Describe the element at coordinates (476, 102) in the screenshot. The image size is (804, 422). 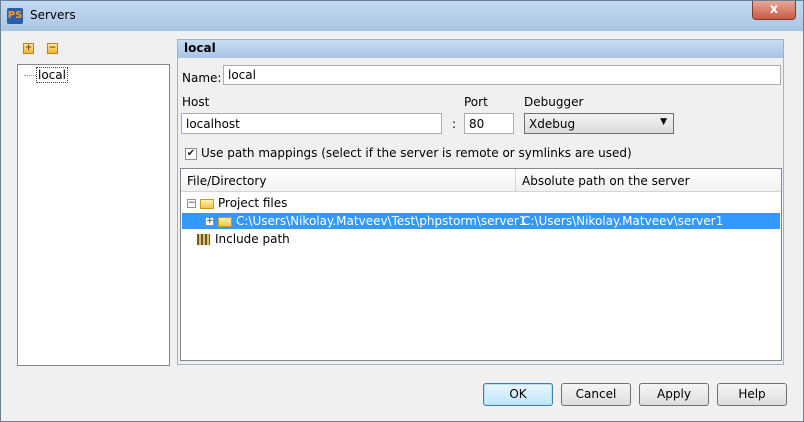
I see `port-label: Port` at that location.